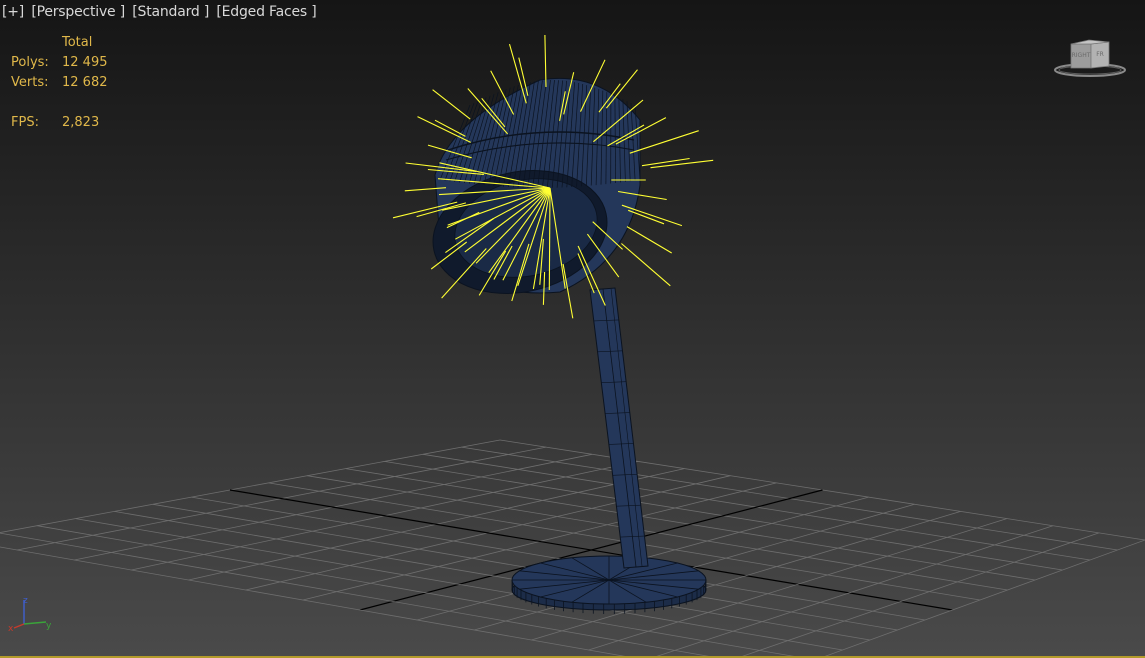  I want to click on stats-polys-value: 12 495, so click(85, 62).